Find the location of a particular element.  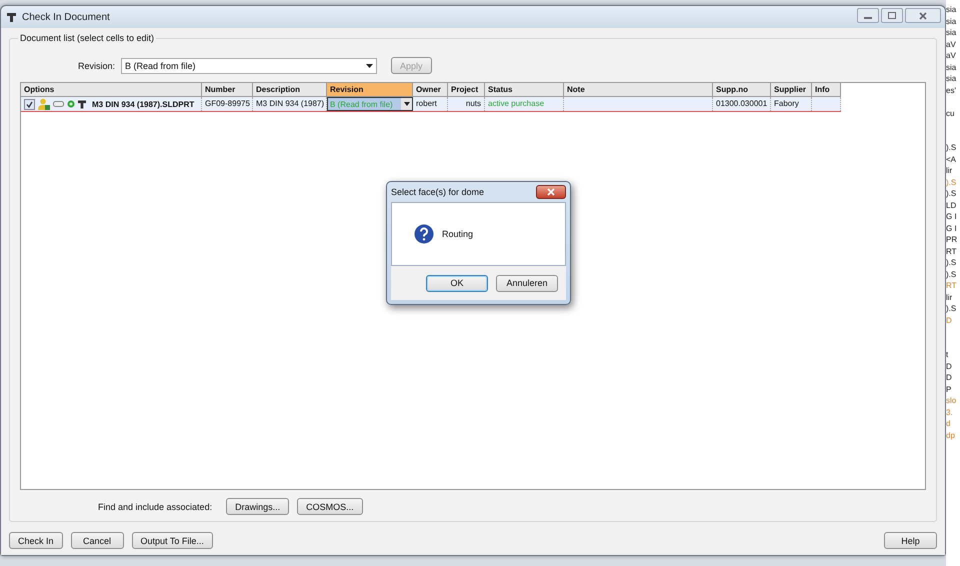

action-button: Cancel is located at coordinates (97, 540).